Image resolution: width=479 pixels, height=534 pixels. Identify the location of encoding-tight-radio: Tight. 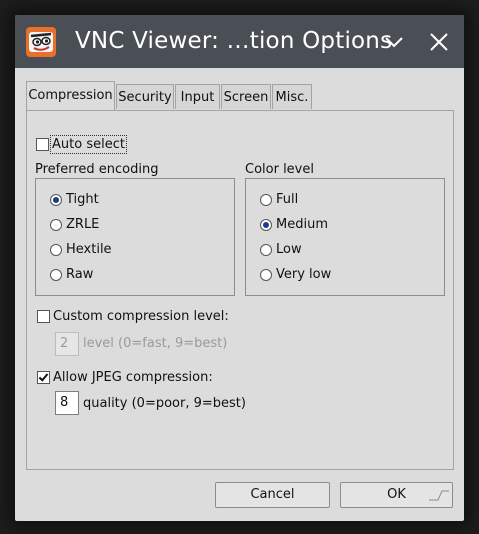
(74, 199).